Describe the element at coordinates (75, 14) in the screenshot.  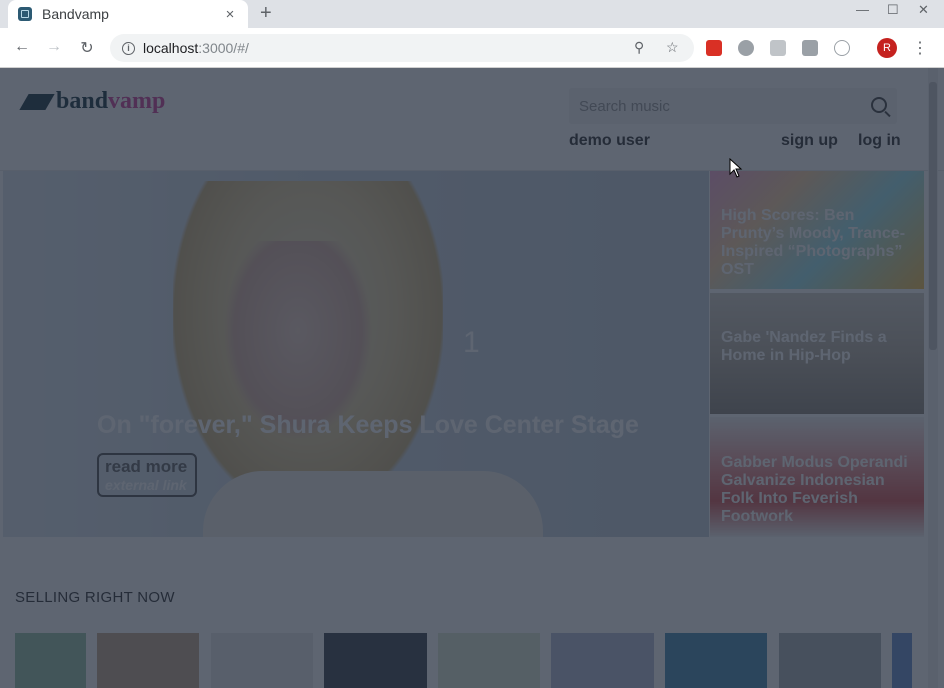
I see `tab-title: Bandvamp` at that location.